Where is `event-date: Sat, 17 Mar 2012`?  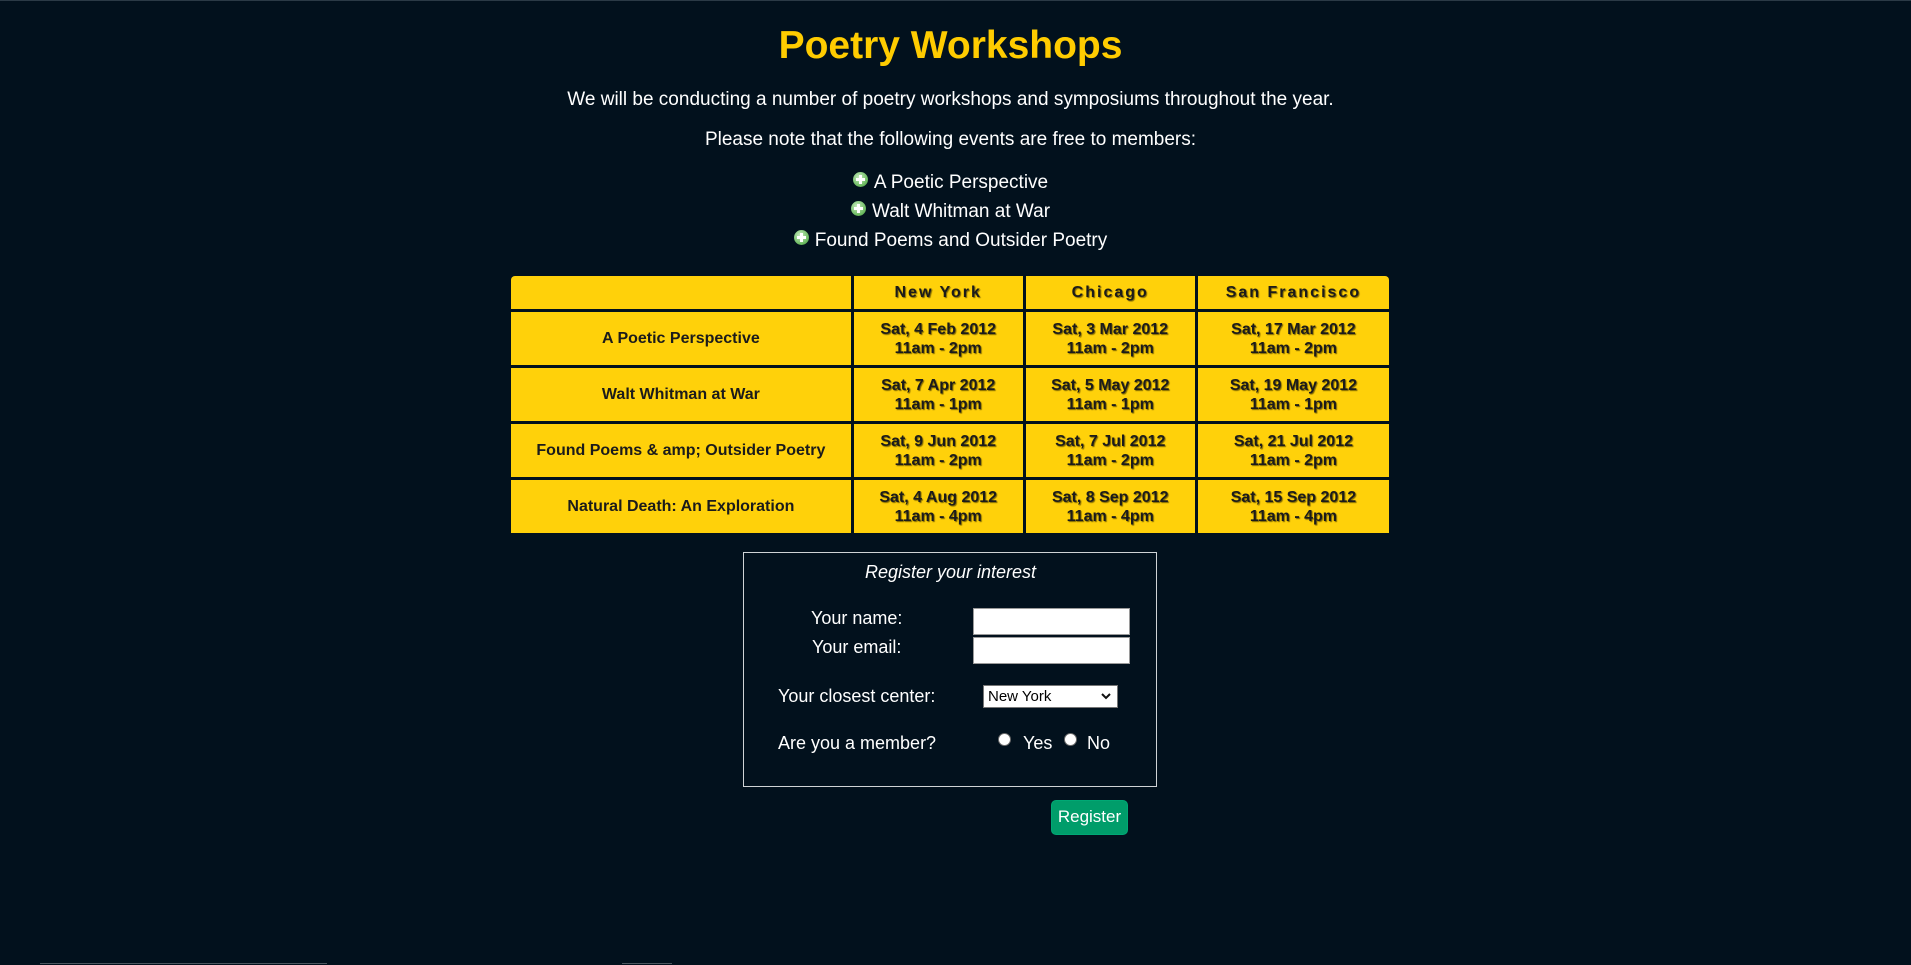 event-date: Sat, 17 Mar 2012 is located at coordinates (1293, 329).